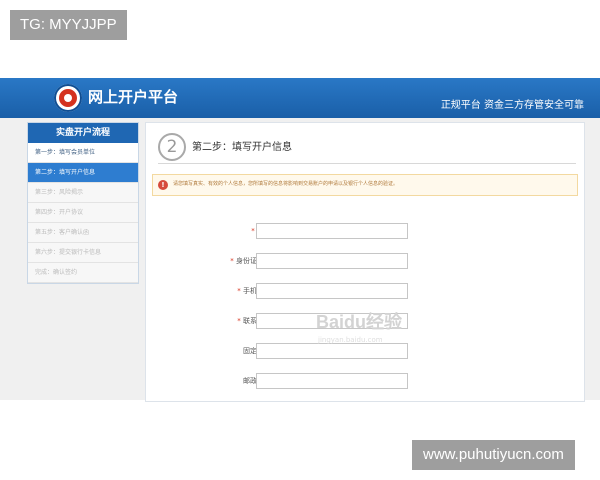 Image resolution: width=600 pixels, height=480 pixels. I want to click on sidebar-step-6: 第六步：提交银行卡信息, so click(83, 253).